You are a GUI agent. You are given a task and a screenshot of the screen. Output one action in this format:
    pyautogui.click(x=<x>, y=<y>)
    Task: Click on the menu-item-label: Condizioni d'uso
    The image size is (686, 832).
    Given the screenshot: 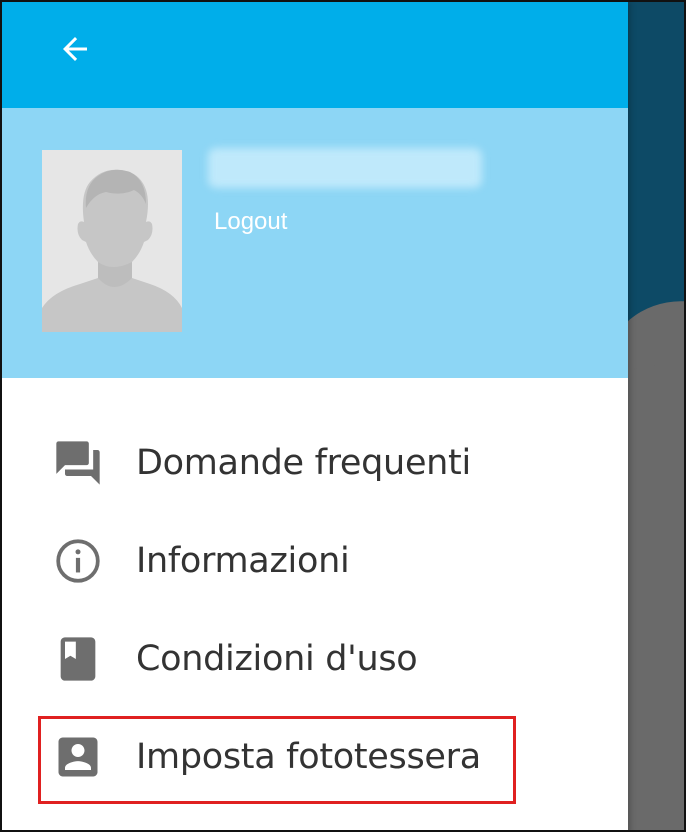 What is the action you would take?
    pyautogui.click(x=277, y=659)
    